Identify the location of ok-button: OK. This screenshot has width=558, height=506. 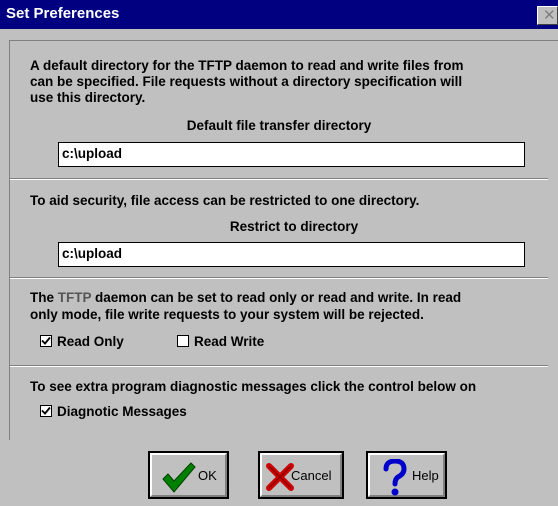
(188, 475).